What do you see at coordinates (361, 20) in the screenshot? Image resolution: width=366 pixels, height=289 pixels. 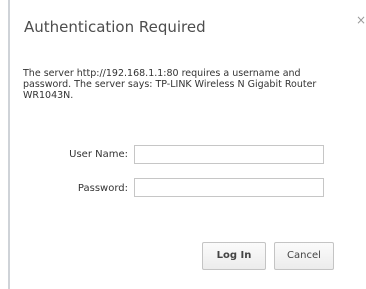 I see `close-icon: ×` at bounding box center [361, 20].